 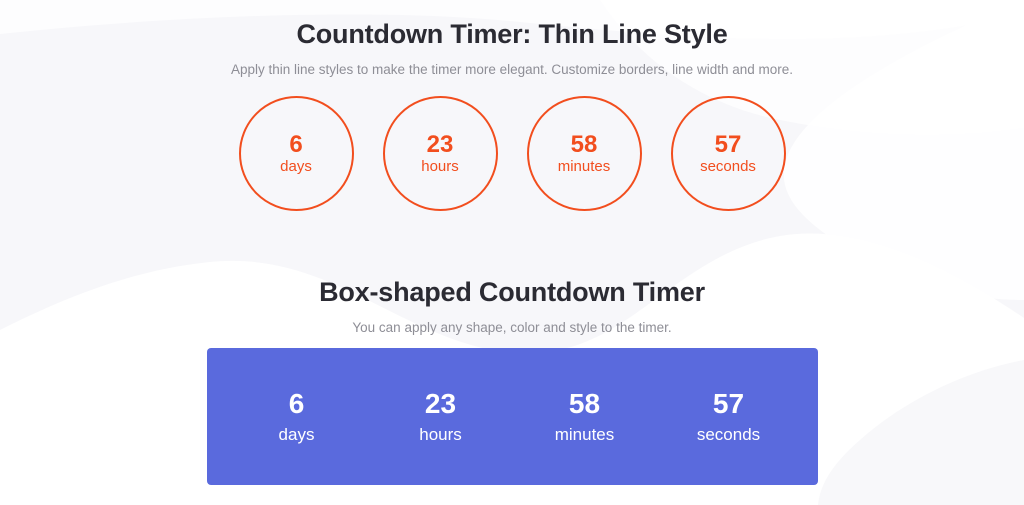 I want to click on box-timer-seconds-value: 57, so click(x=728, y=403).